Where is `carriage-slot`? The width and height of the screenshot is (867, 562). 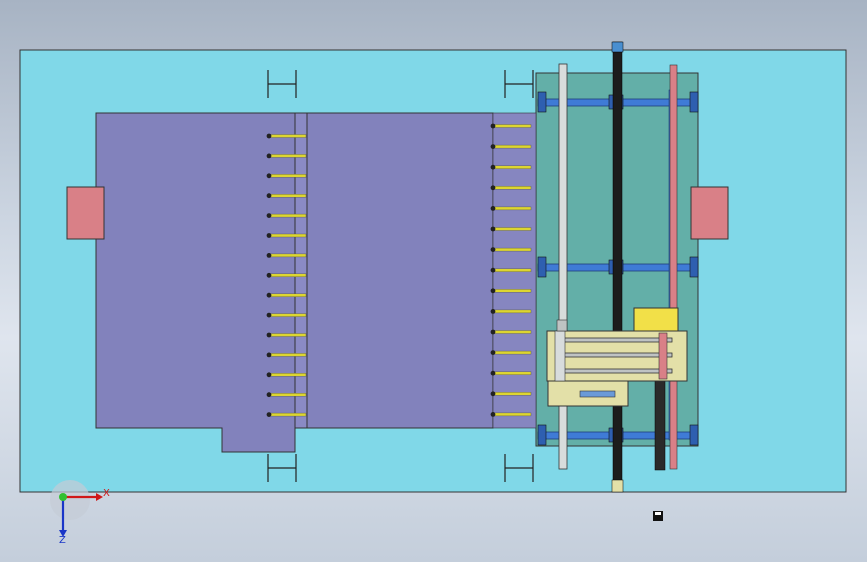
carriage-slot is located at coordinates (597, 394).